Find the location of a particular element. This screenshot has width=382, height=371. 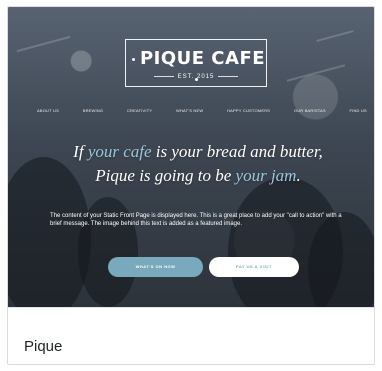

cafe-logo: PIQUE CAFE EST. 2015 is located at coordinates (196, 63).